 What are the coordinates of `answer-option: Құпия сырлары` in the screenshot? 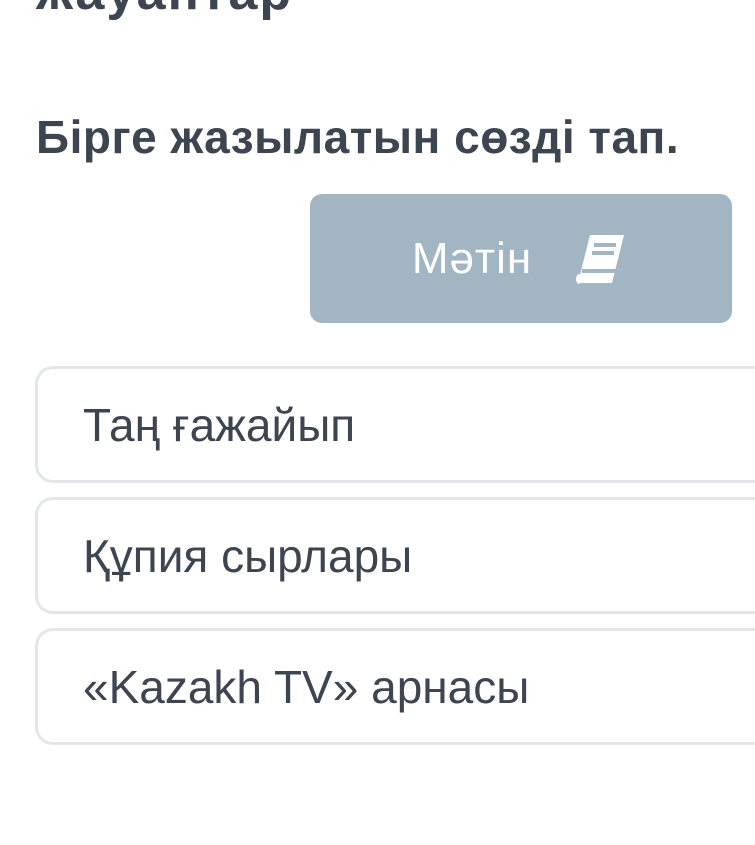 It's located at (395, 555).